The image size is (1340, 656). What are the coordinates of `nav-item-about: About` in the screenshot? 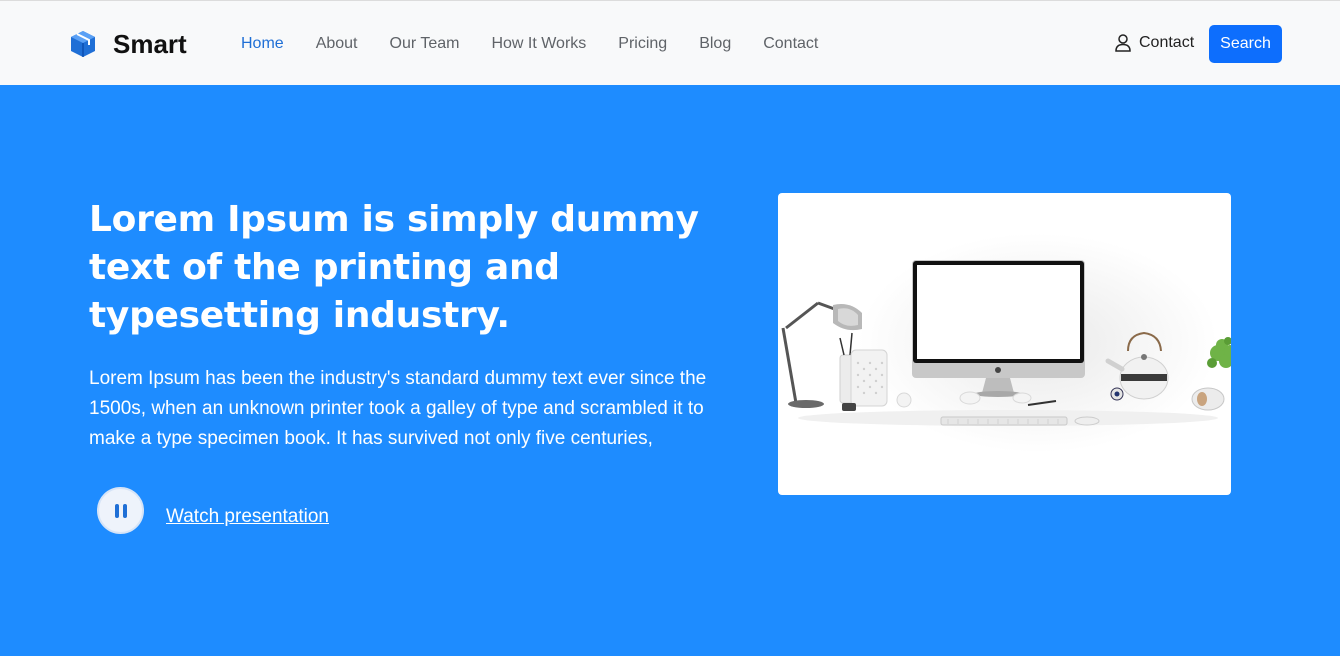 It's located at (337, 44).